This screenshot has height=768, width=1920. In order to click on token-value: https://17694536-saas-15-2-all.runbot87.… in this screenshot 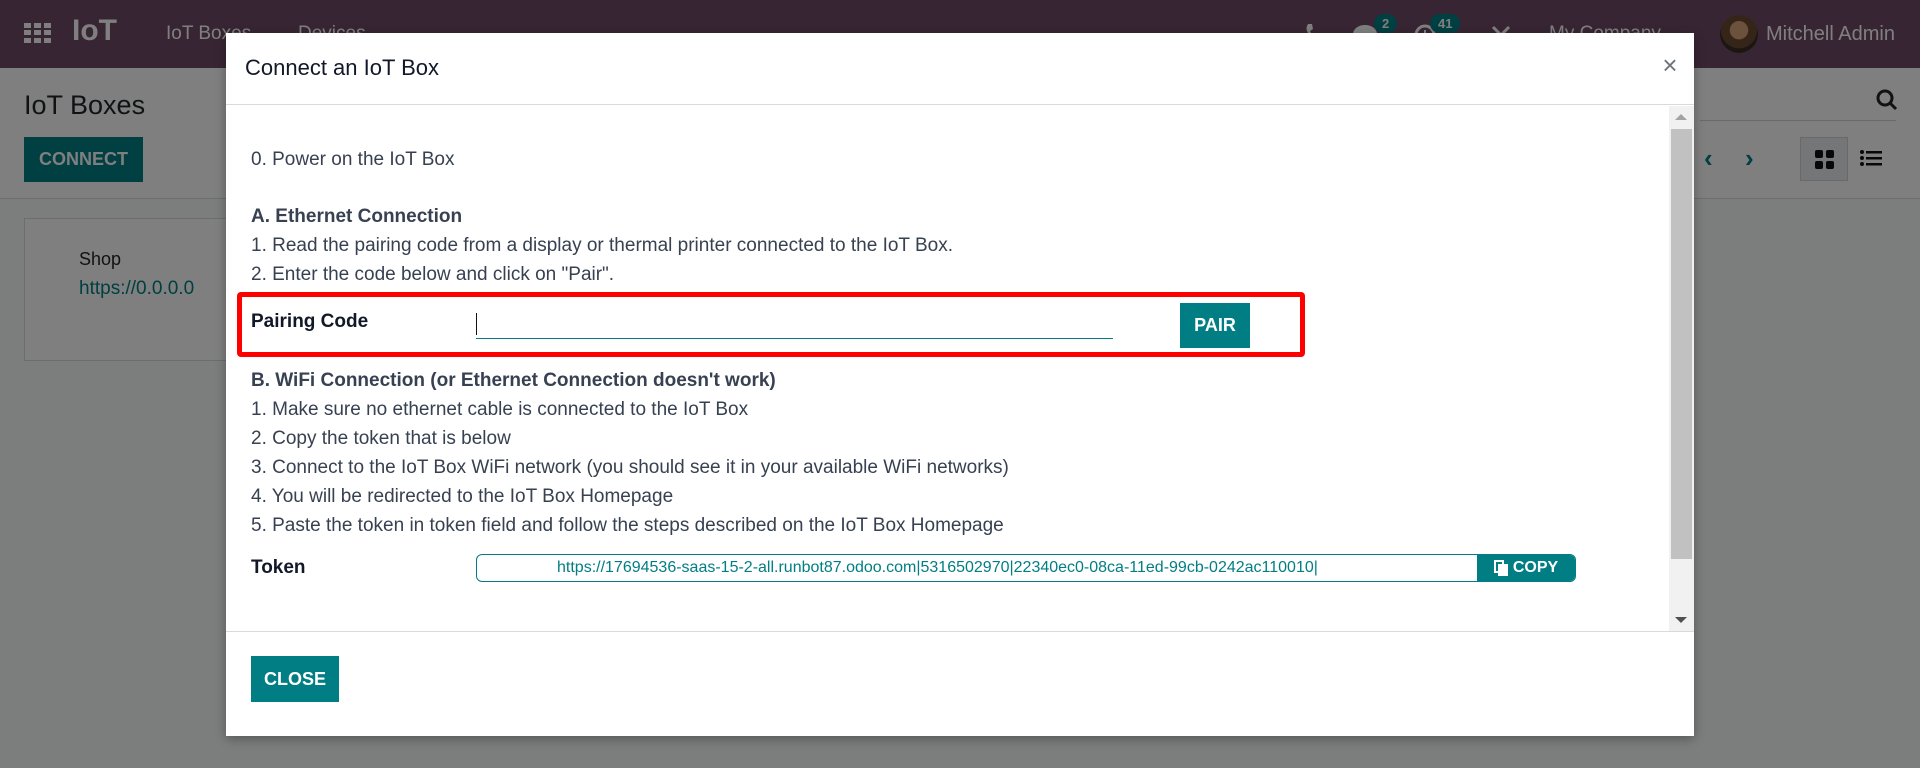, I will do `click(937, 568)`.